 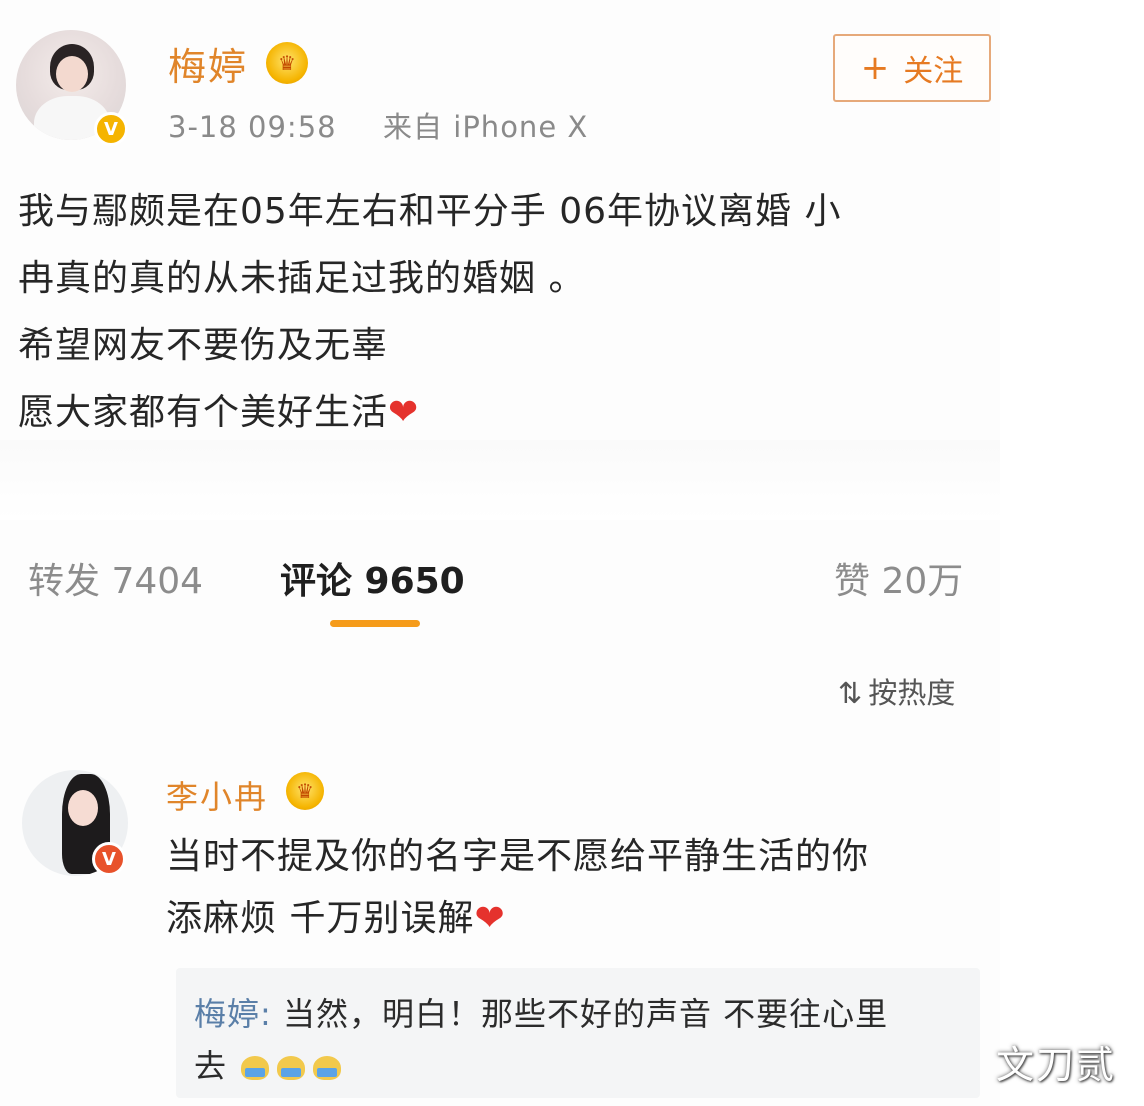 What do you see at coordinates (581, 888) in the screenshot?
I see `comment-text: 当时不提及你的名字是不愿给平静生活的你 添麻烦 千万别误解❤` at bounding box center [581, 888].